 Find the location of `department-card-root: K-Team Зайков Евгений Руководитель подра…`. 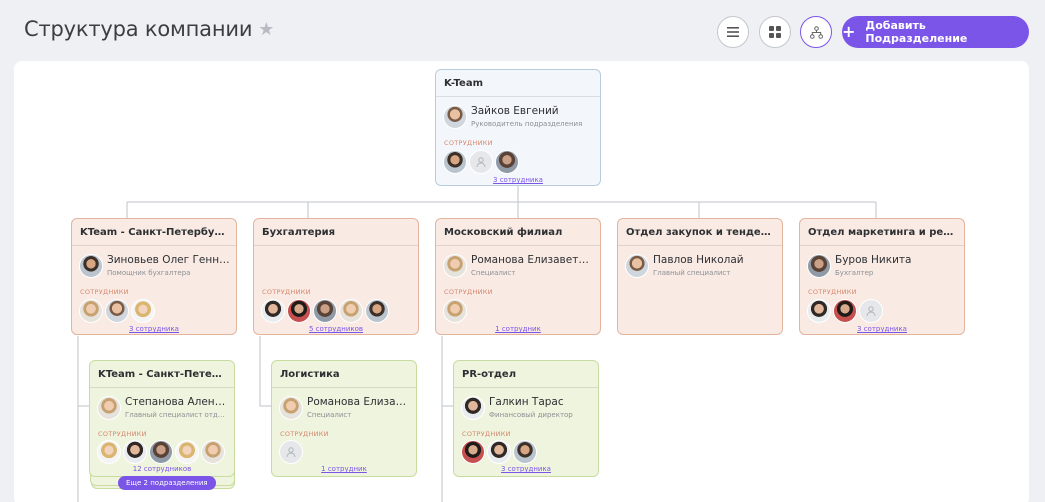

department-card-root: K-Team Зайков Евгений Руководитель подра… is located at coordinates (518, 127).